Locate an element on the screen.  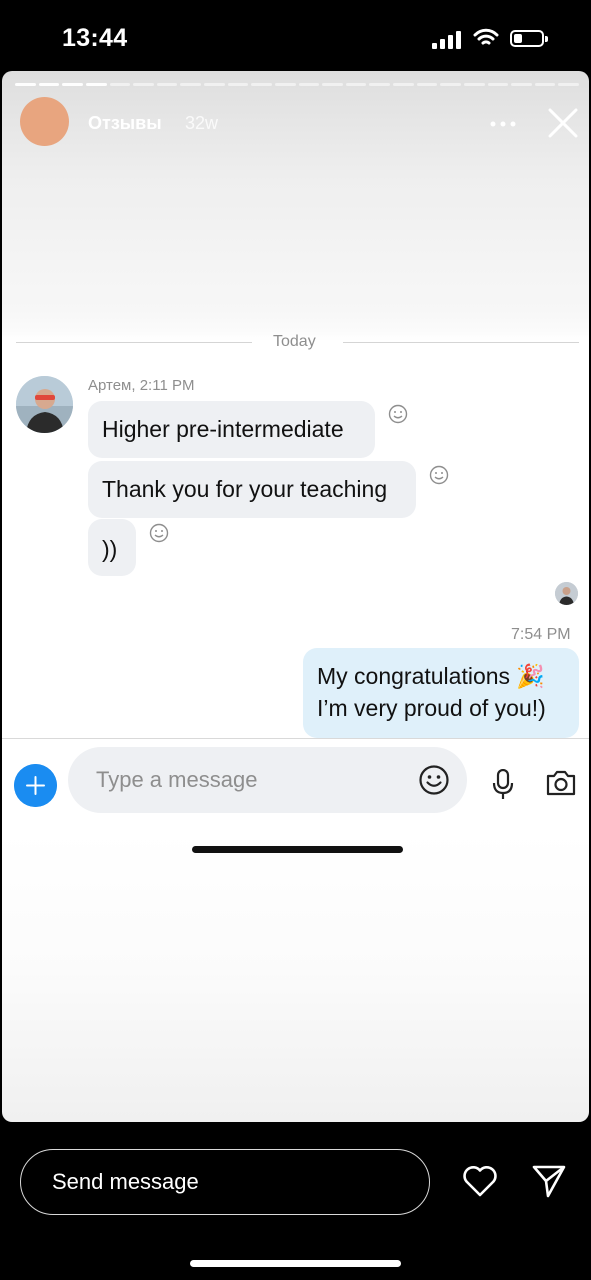
send-icon is located at coordinates (549, 1181).